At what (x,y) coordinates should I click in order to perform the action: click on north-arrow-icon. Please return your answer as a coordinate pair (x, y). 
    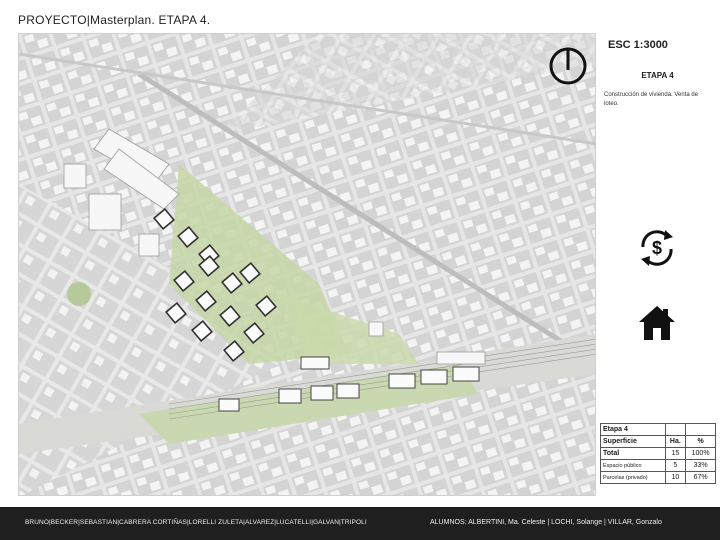
    Looking at the image, I should click on (568, 66).